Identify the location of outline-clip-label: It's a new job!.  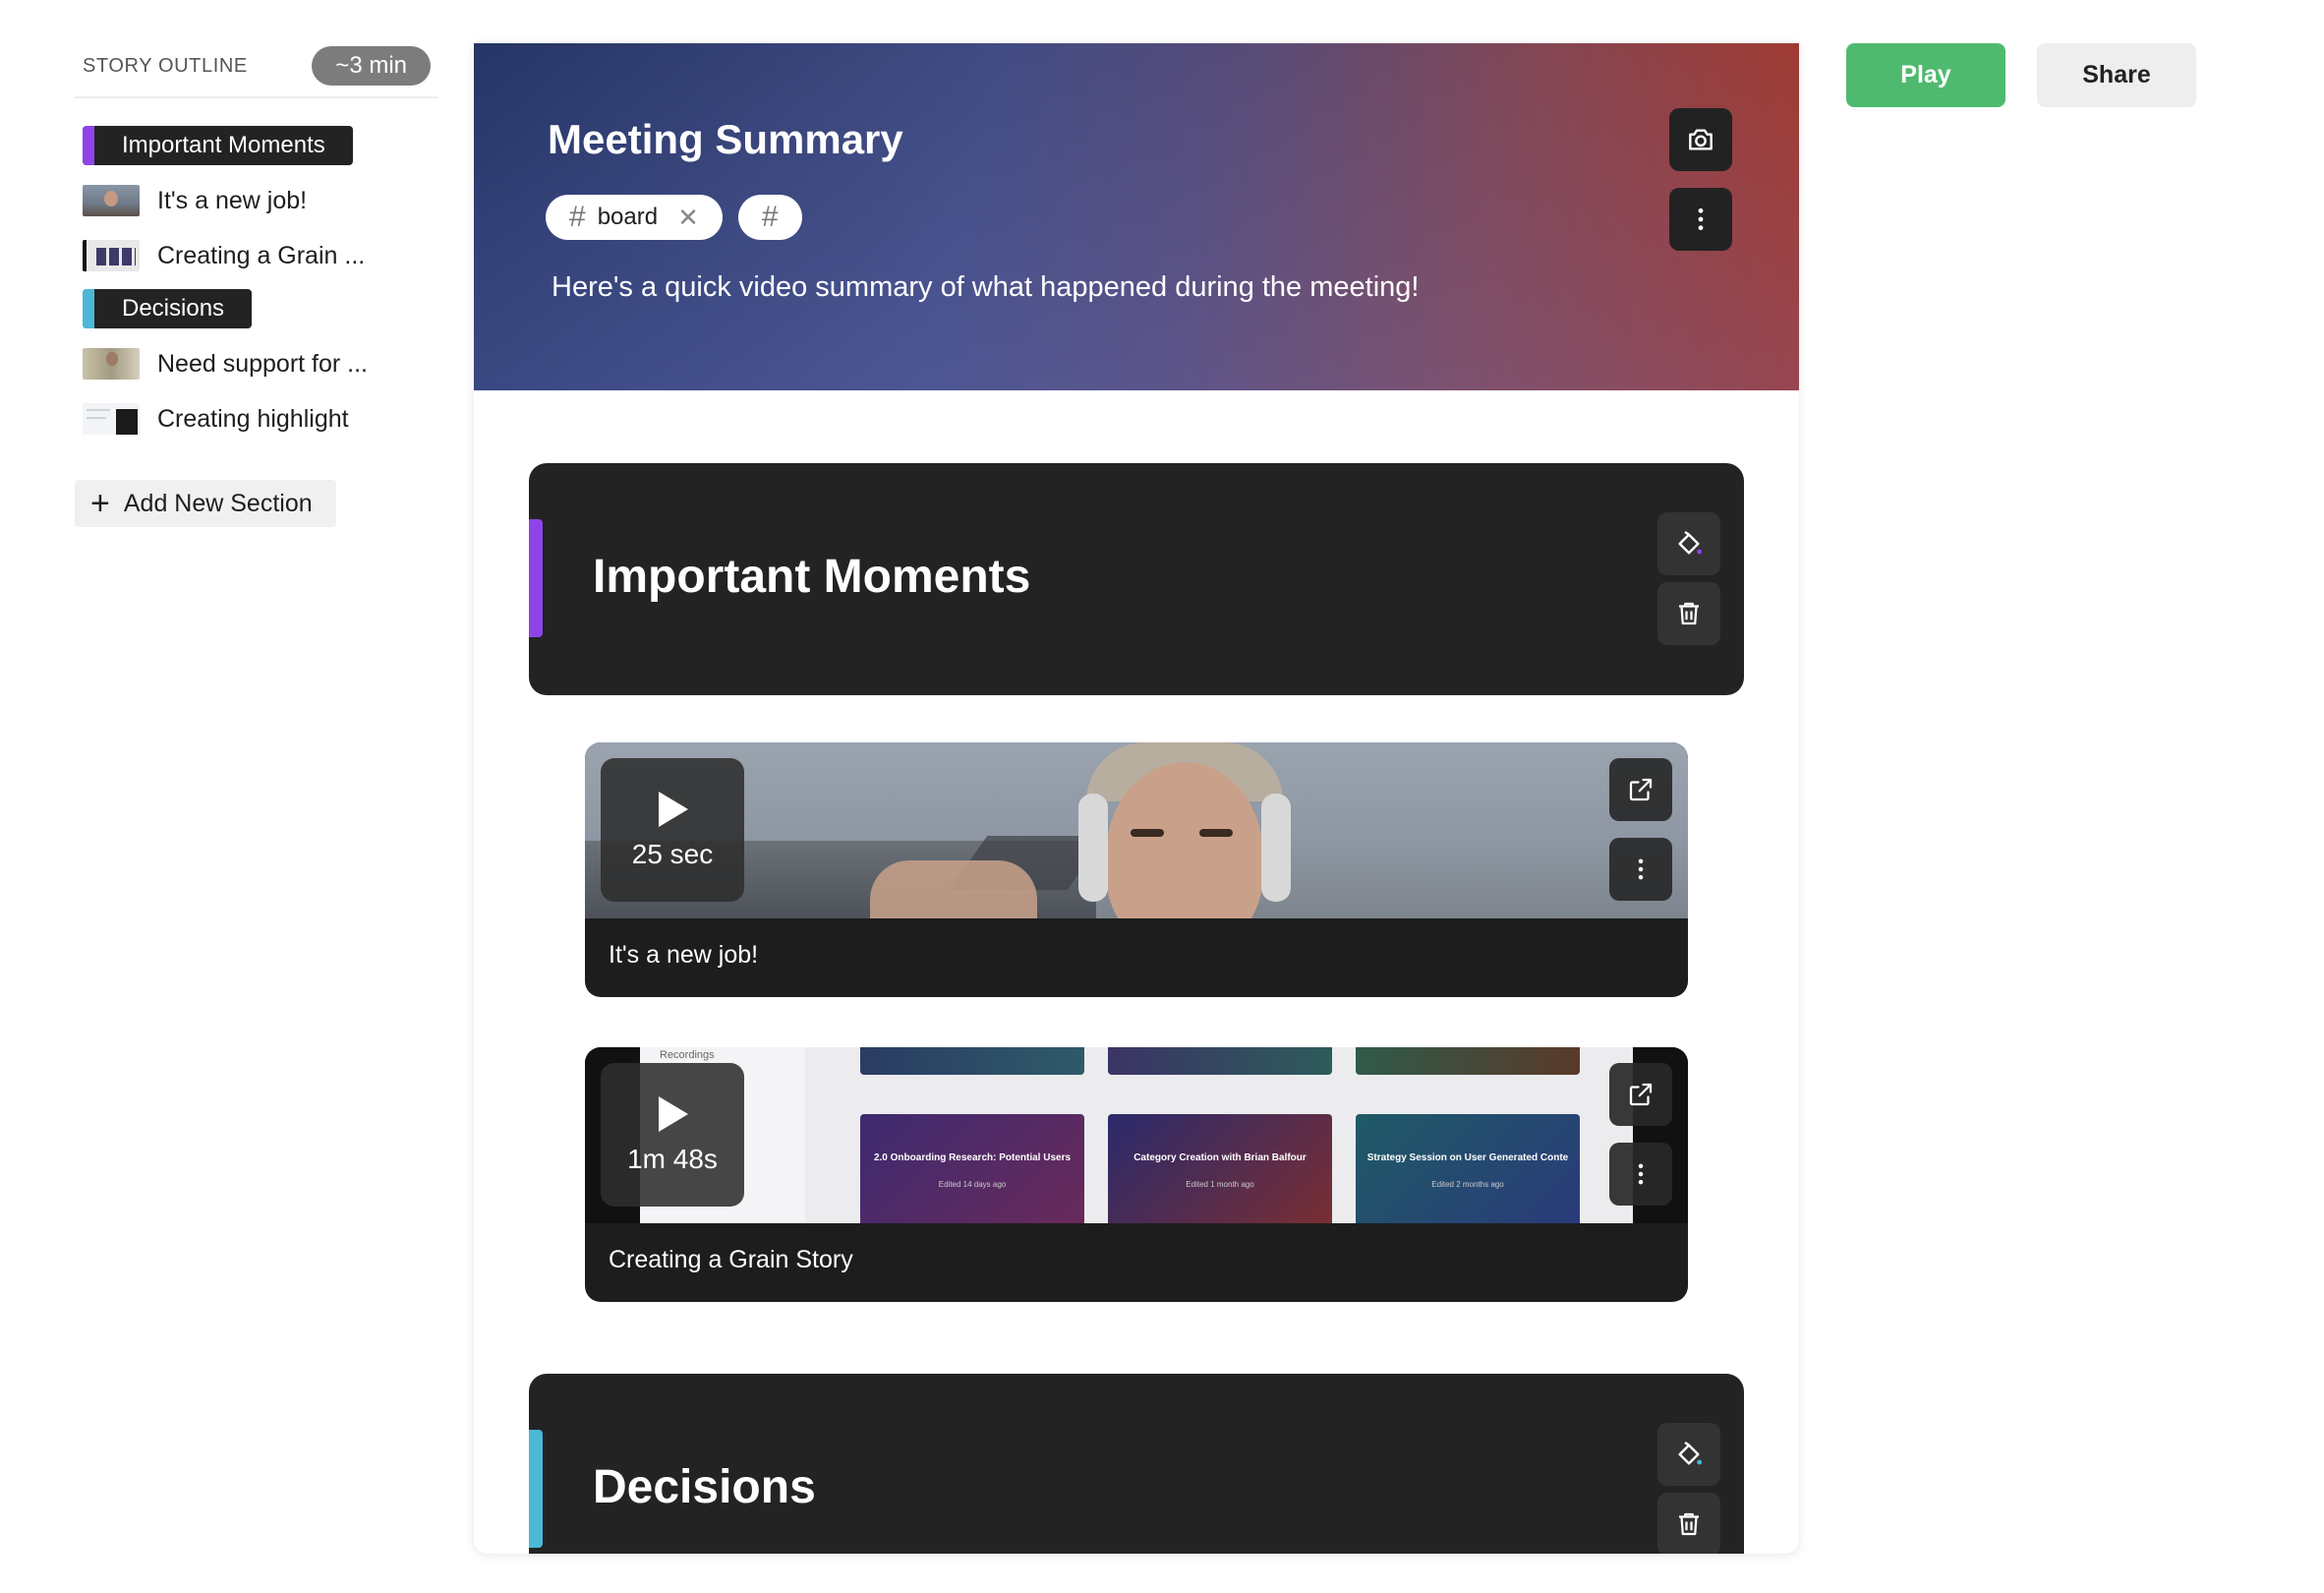
(232, 200).